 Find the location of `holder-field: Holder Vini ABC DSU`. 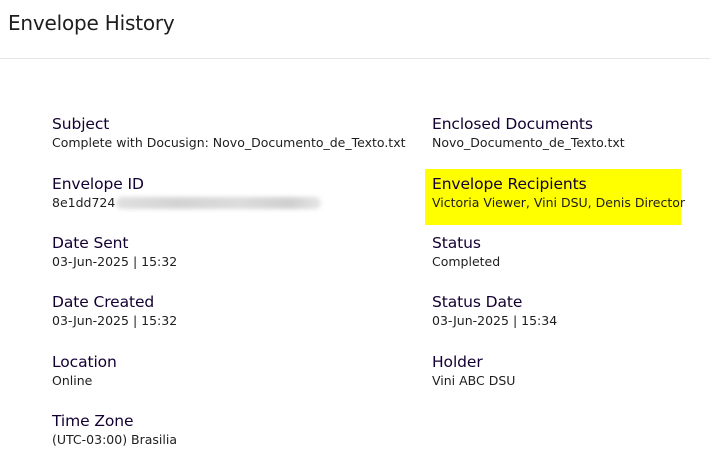

holder-field: Holder Vini ABC DSU is located at coordinates (473, 370).